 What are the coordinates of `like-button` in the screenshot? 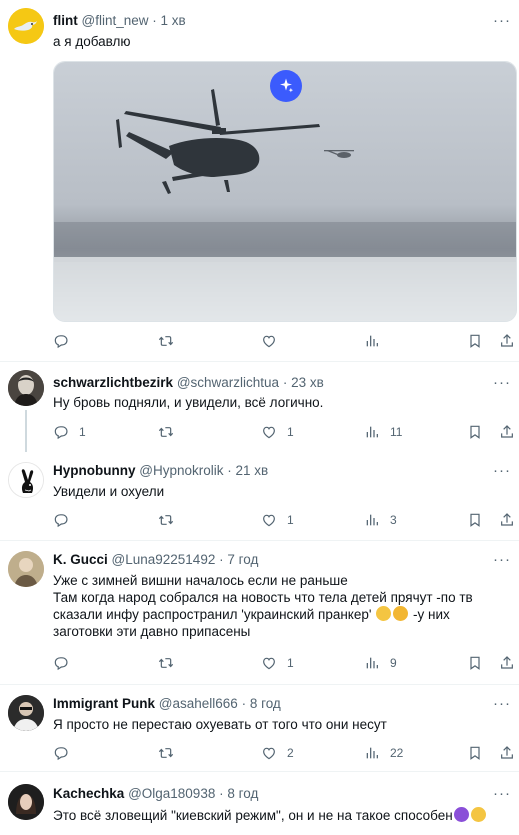 It's located at (274, 341).